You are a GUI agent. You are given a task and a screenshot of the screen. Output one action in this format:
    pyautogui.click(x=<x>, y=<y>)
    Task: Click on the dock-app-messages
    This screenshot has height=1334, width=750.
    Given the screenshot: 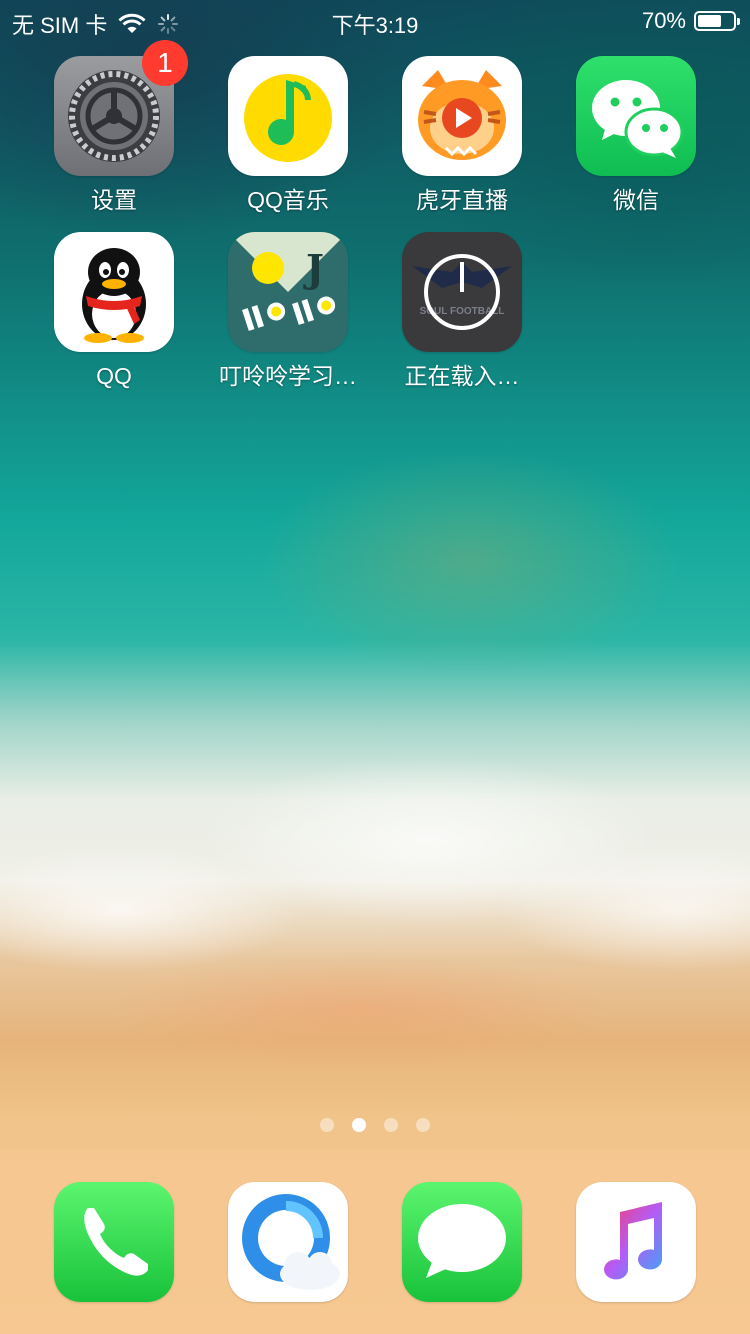 What is the action you would take?
    pyautogui.click(x=462, y=1242)
    